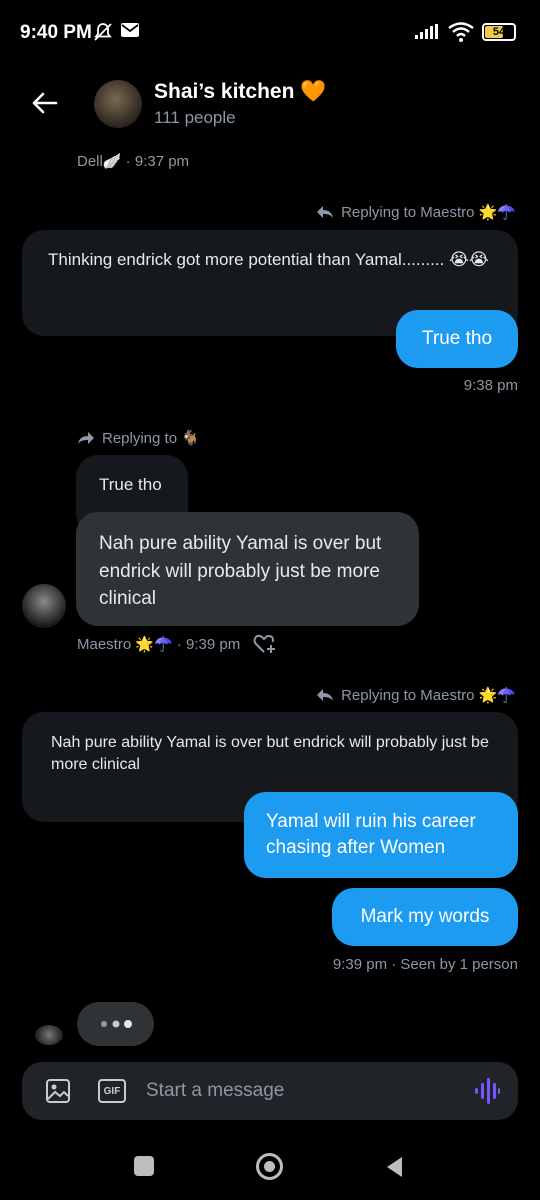 This screenshot has height=1200, width=540. I want to click on mail-icon, so click(130, 30).